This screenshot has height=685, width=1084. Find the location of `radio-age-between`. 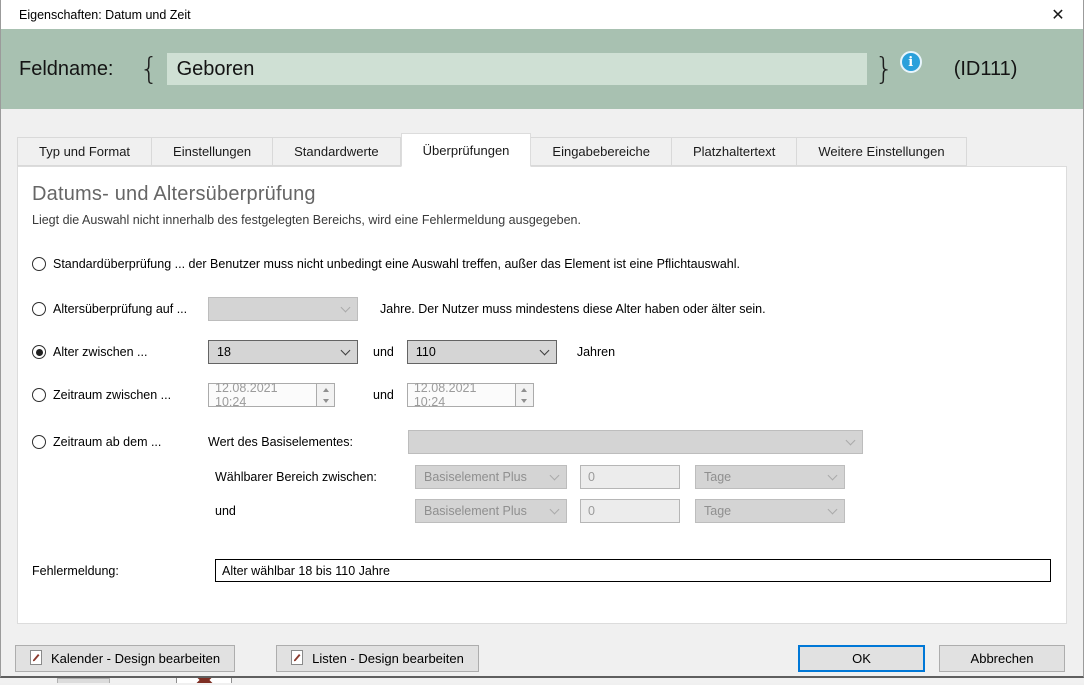

radio-age-between is located at coordinates (39, 352).